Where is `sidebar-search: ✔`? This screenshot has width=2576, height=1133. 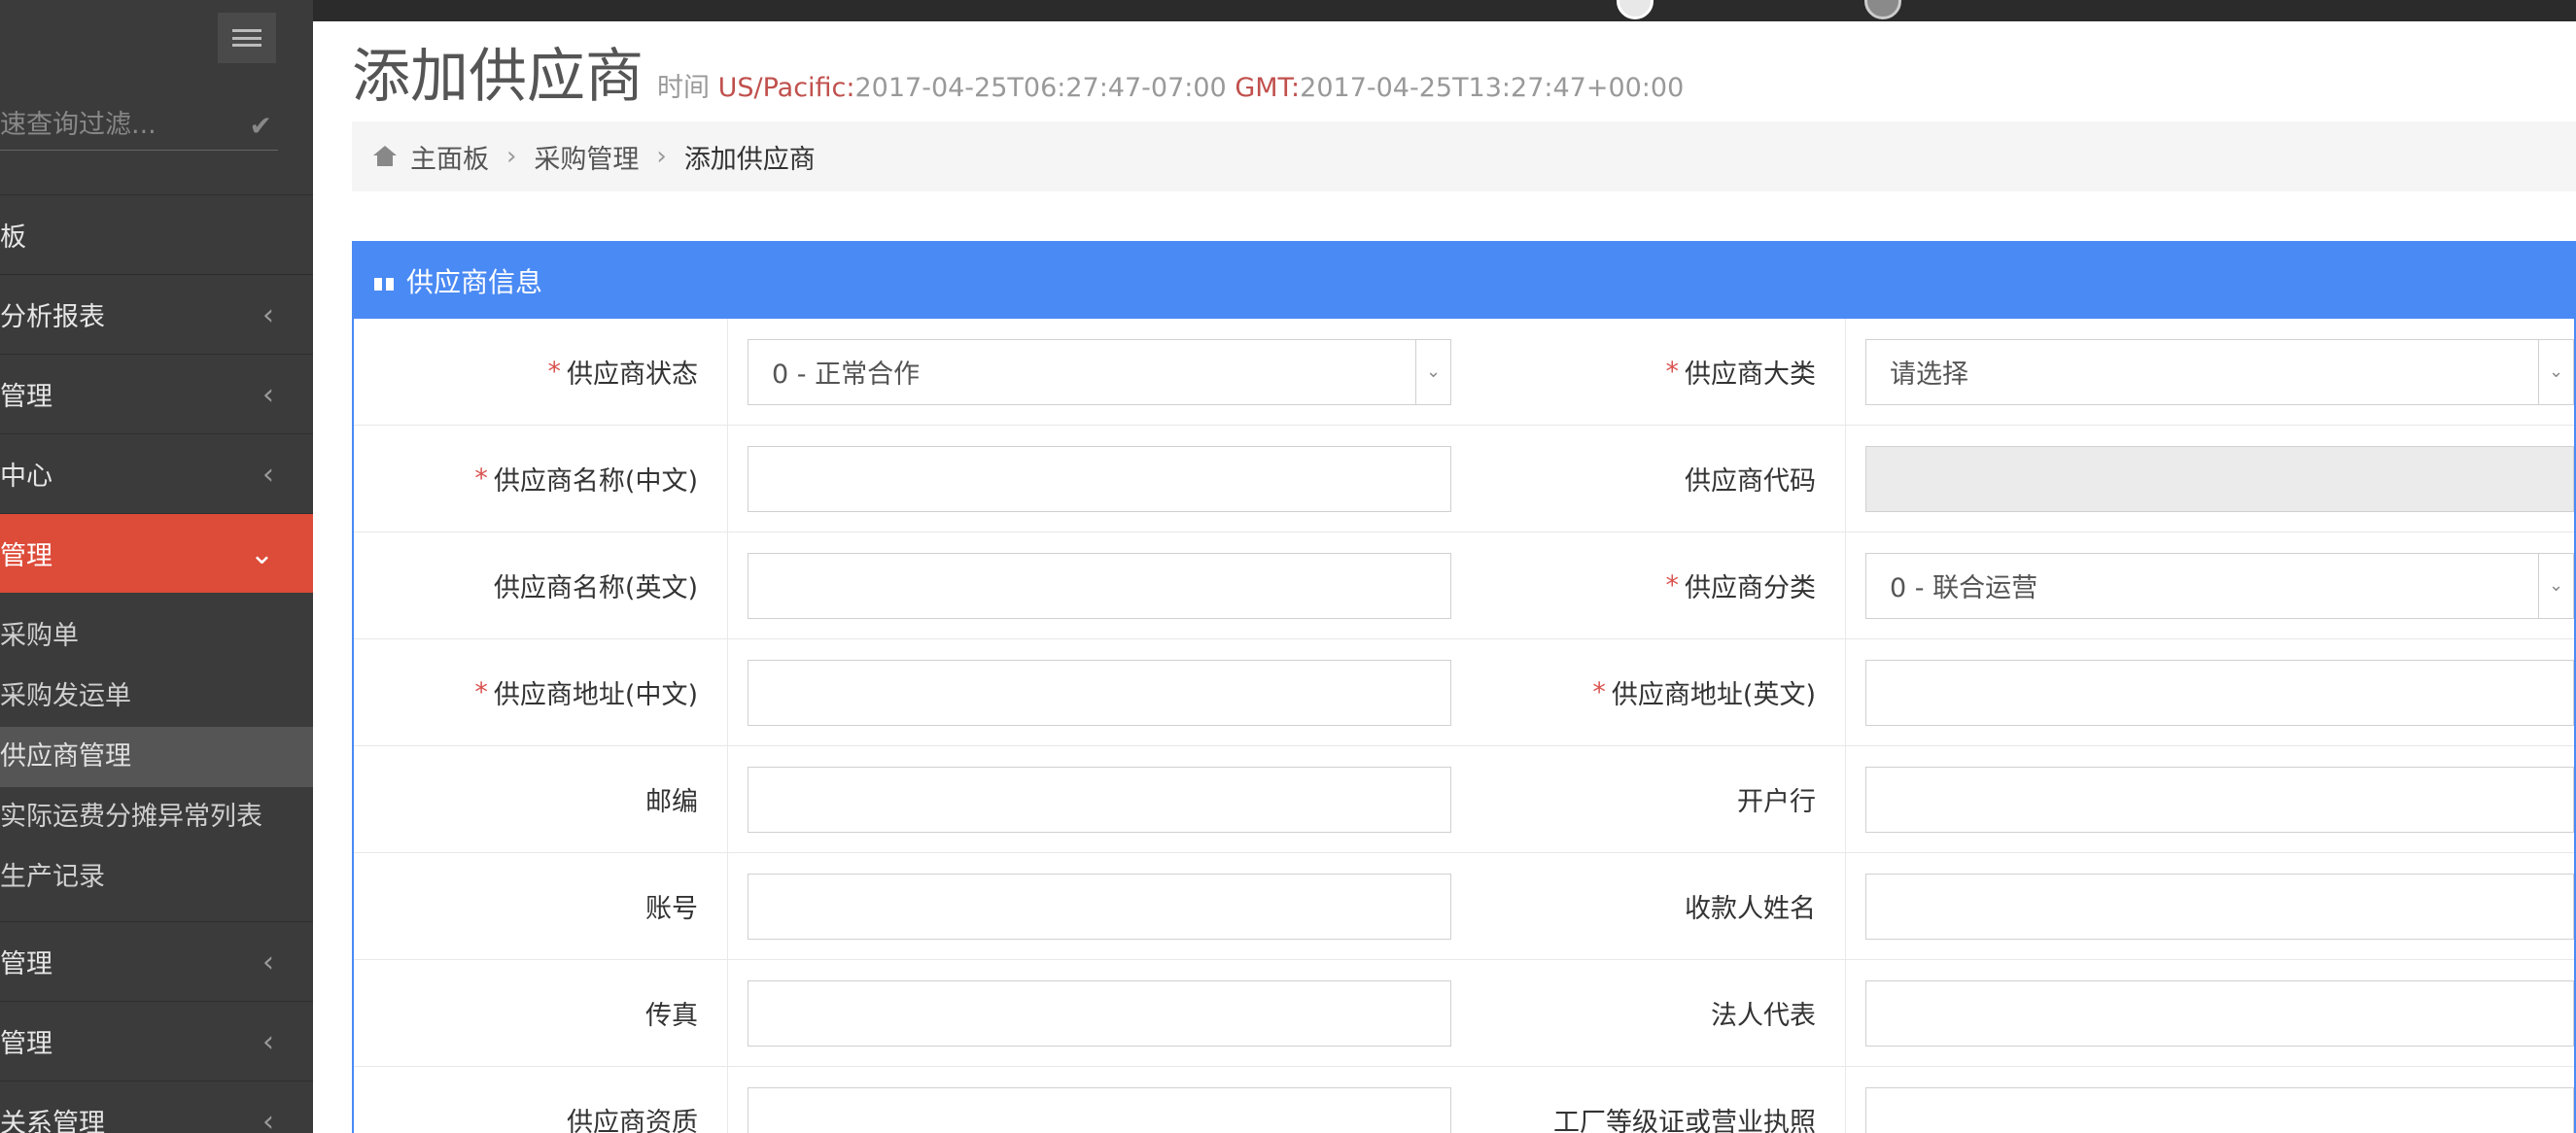 sidebar-search: ✔ is located at coordinates (139, 125).